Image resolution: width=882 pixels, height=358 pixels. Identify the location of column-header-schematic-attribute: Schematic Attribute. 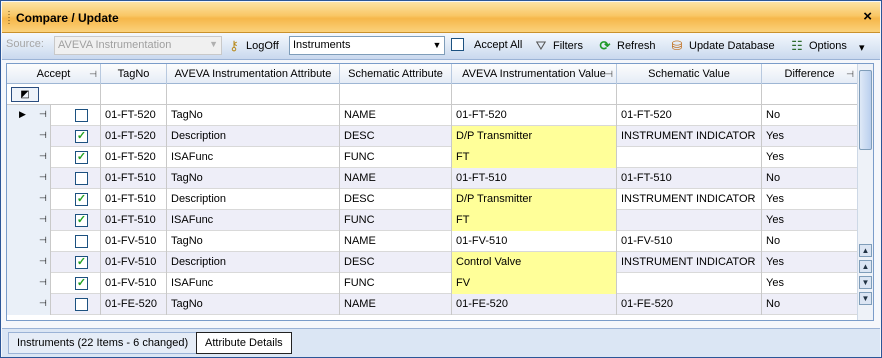
(396, 74).